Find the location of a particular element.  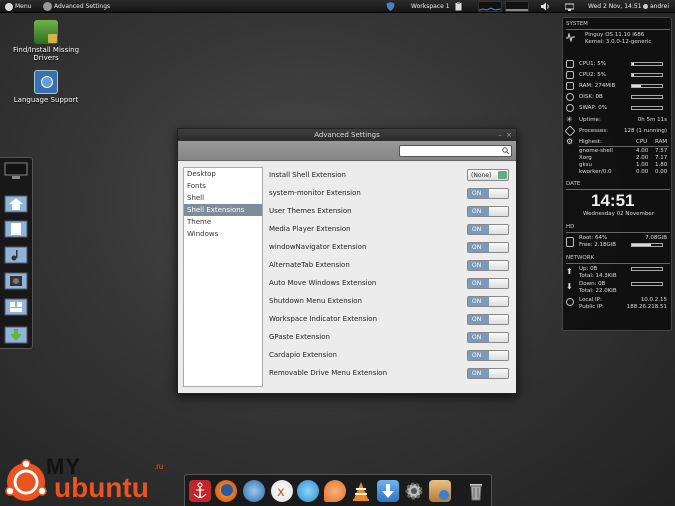

desktop-icon-label: Find/Install Missing Drivers is located at coordinates (46, 54).